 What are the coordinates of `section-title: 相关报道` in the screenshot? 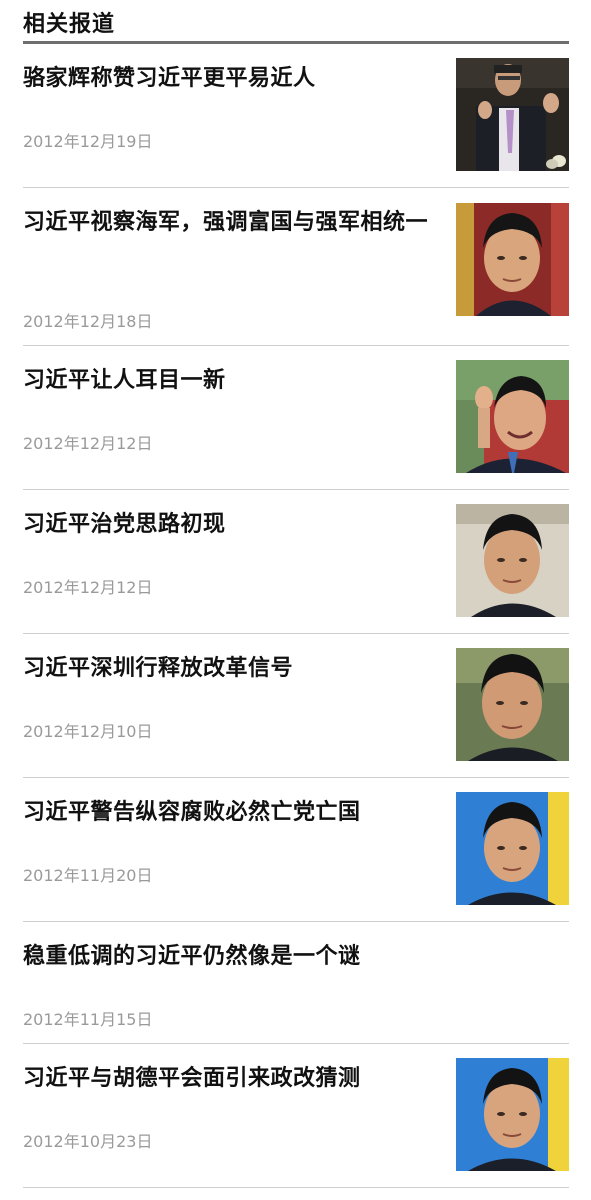 It's located at (69, 24).